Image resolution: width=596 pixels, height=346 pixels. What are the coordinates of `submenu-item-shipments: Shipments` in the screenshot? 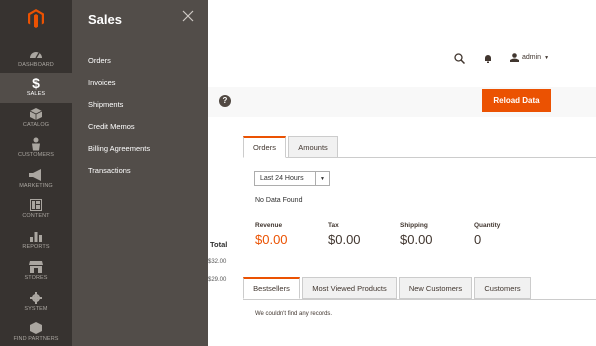 It's located at (105, 104).